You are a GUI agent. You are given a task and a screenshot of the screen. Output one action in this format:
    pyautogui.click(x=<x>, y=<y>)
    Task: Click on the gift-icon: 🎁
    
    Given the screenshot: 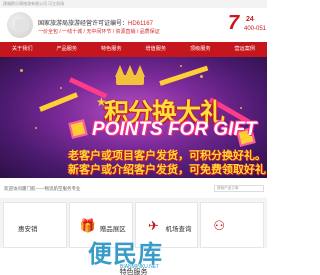 What is the action you would take?
    pyautogui.click(x=87, y=225)
    